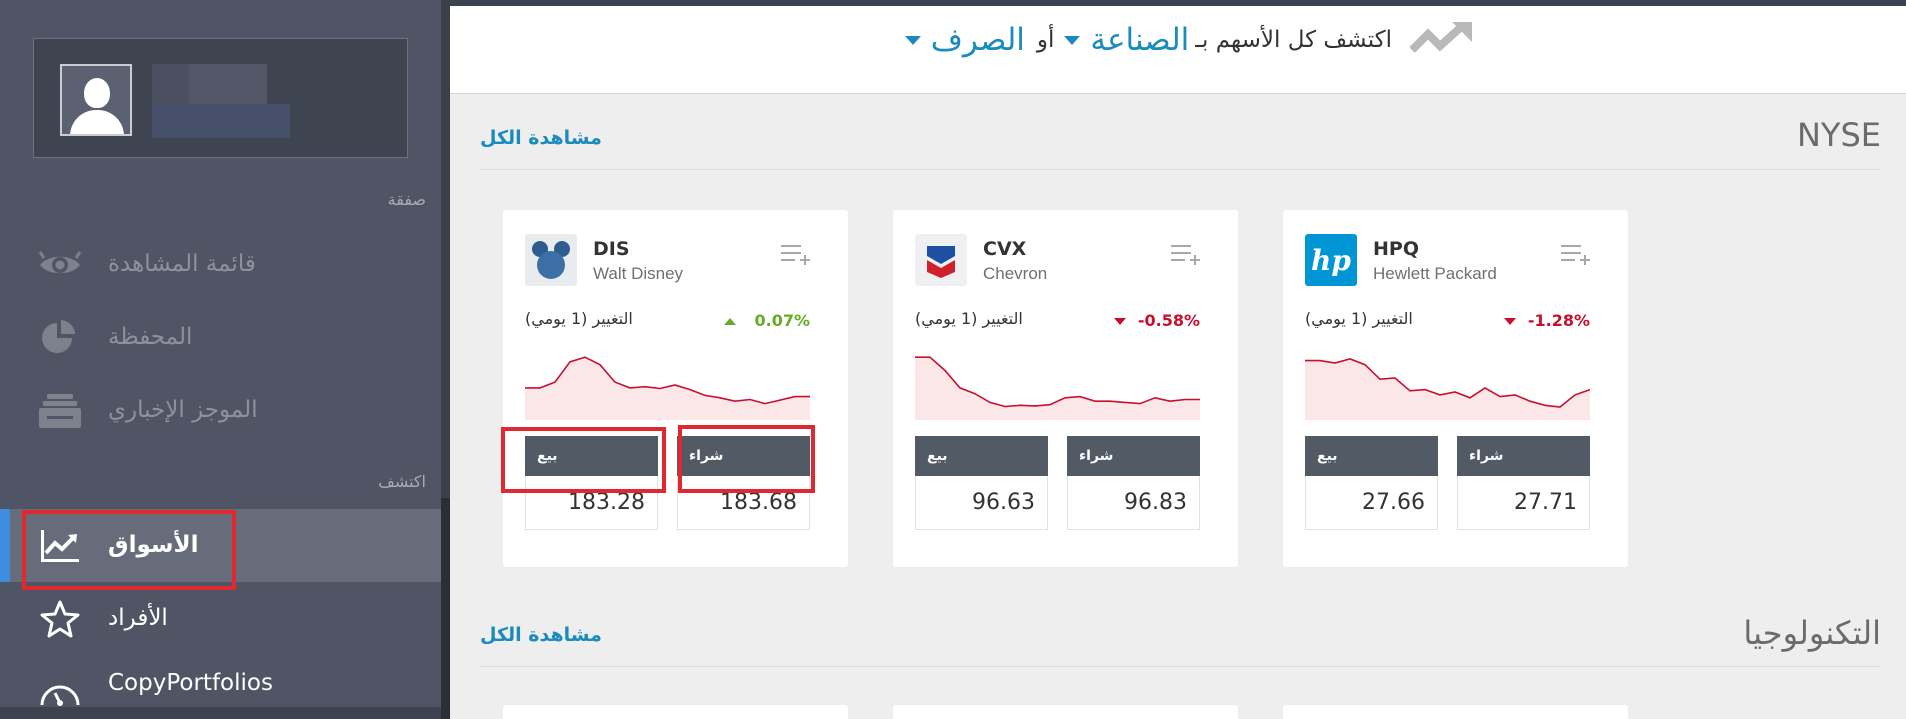 The width and height of the screenshot is (1906, 719). Describe the element at coordinates (60, 695) in the screenshot. I see `gauge-icon` at that location.